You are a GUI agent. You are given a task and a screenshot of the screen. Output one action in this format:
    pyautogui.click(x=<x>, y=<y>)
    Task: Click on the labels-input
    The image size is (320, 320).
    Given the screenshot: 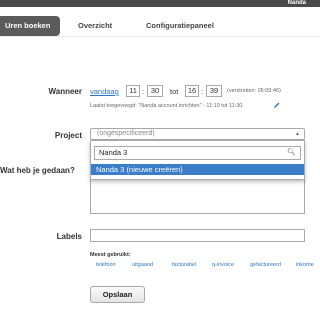 What is the action you would take?
    pyautogui.click(x=197, y=235)
    